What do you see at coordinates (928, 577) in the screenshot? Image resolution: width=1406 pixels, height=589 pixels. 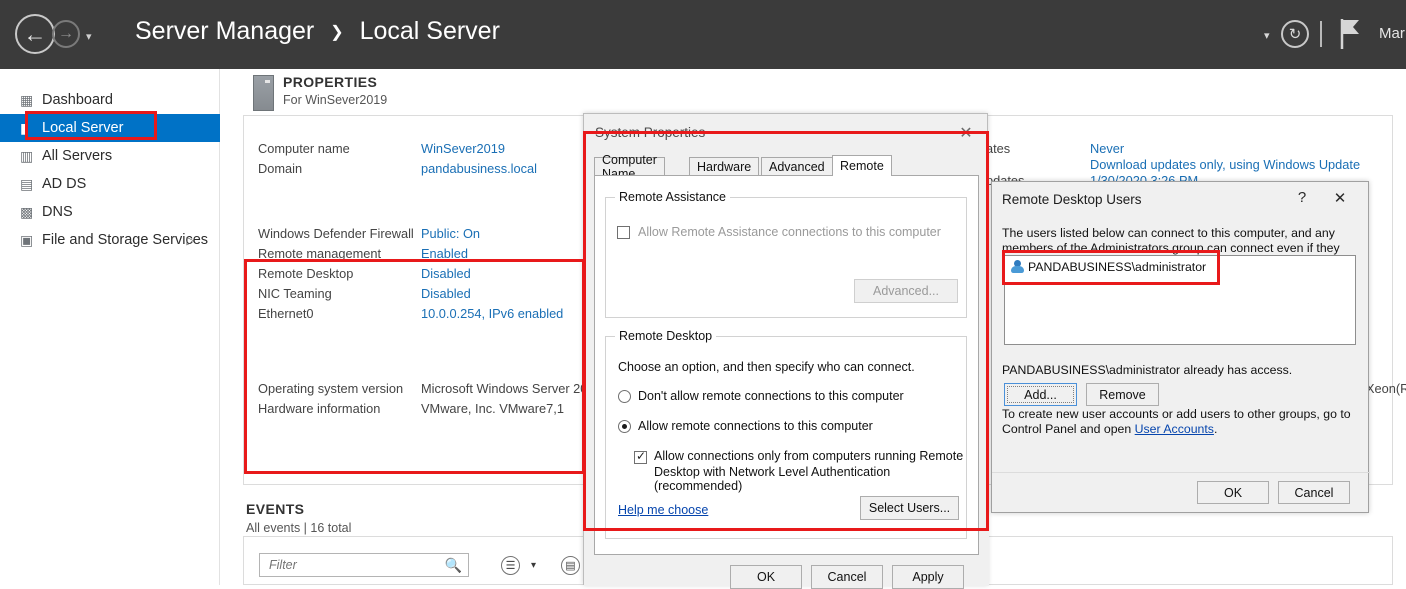 I see `system-properties-apply-button: Apply` at bounding box center [928, 577].